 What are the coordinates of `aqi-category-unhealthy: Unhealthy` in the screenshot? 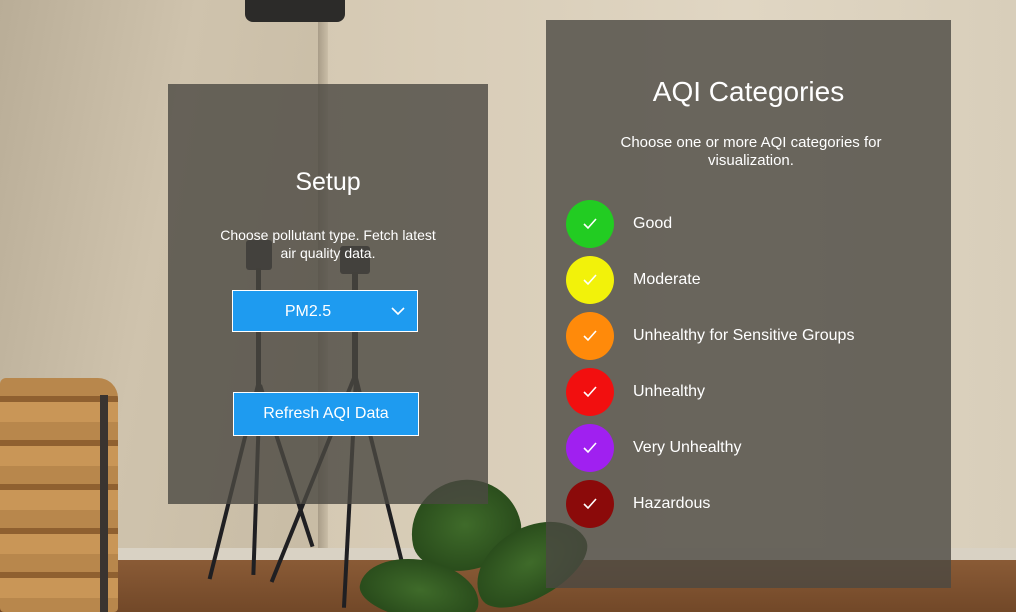 It's located at (751, 393).